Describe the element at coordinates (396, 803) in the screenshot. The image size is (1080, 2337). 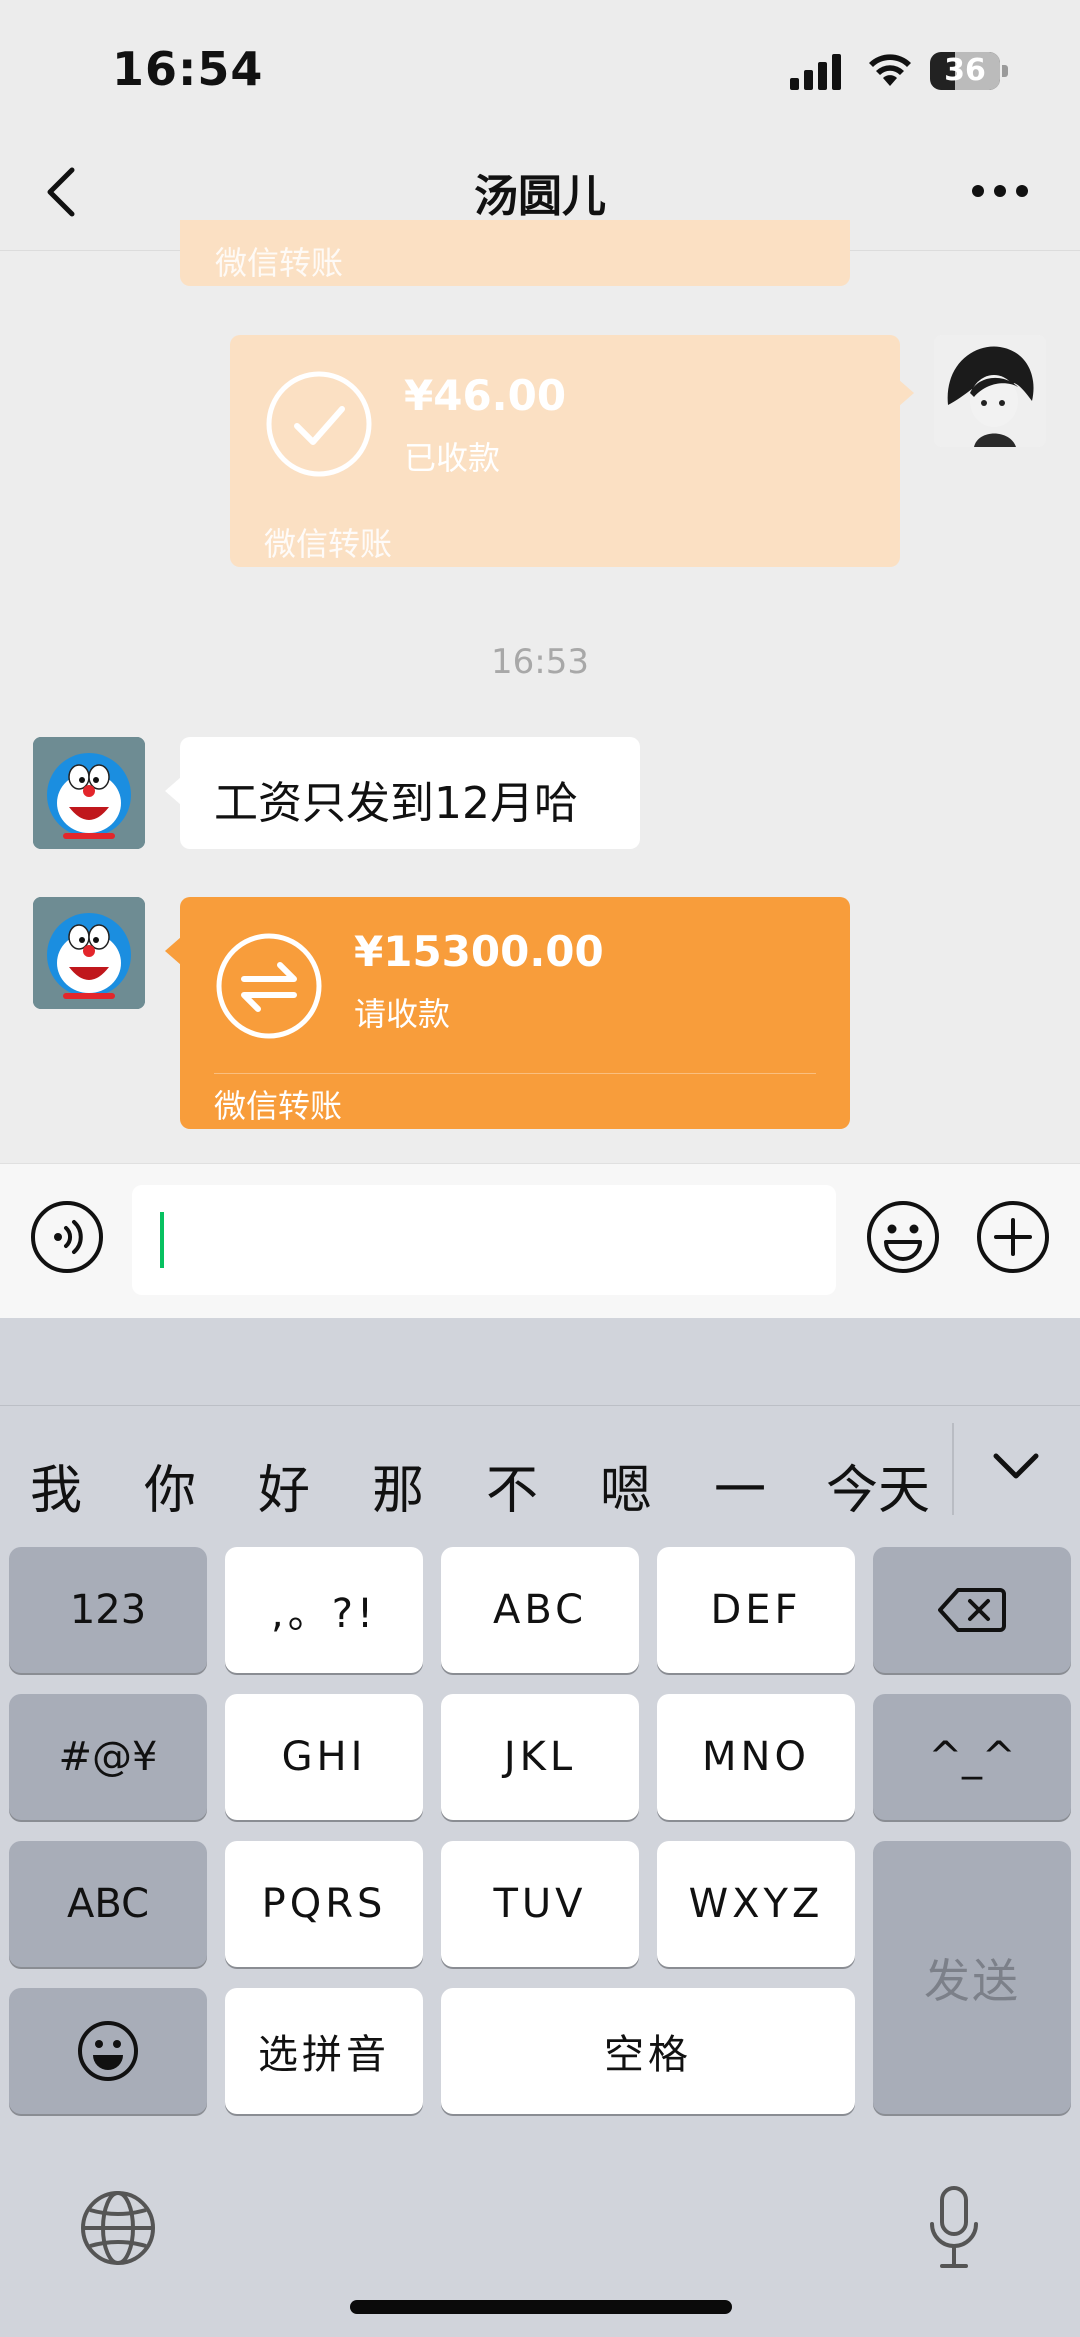
I see `message-text: 工资只发到12月哈` at that location.